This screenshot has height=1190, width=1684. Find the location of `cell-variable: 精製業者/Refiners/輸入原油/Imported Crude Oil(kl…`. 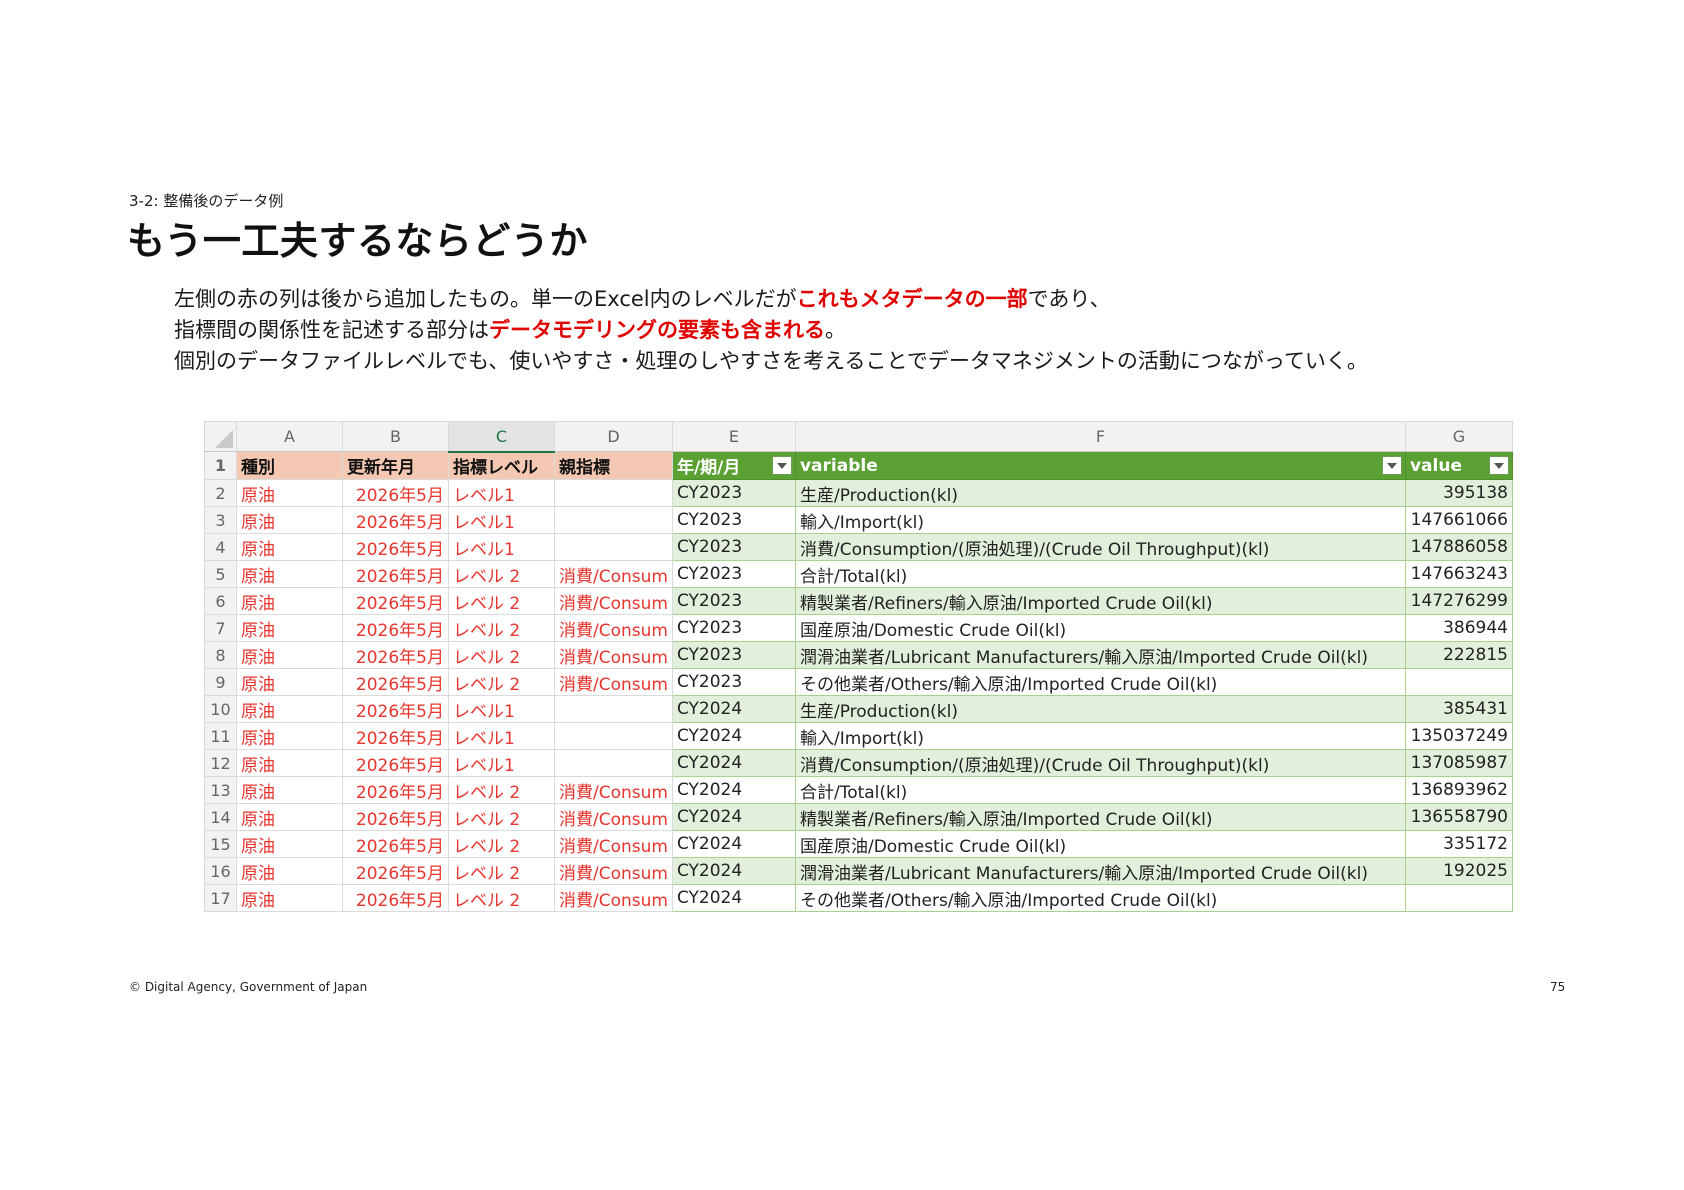

cell-variable: 精製業者/Refiners/輸入原油/Imported Crude Oil(kl… is located at coordinates (1100, 817).